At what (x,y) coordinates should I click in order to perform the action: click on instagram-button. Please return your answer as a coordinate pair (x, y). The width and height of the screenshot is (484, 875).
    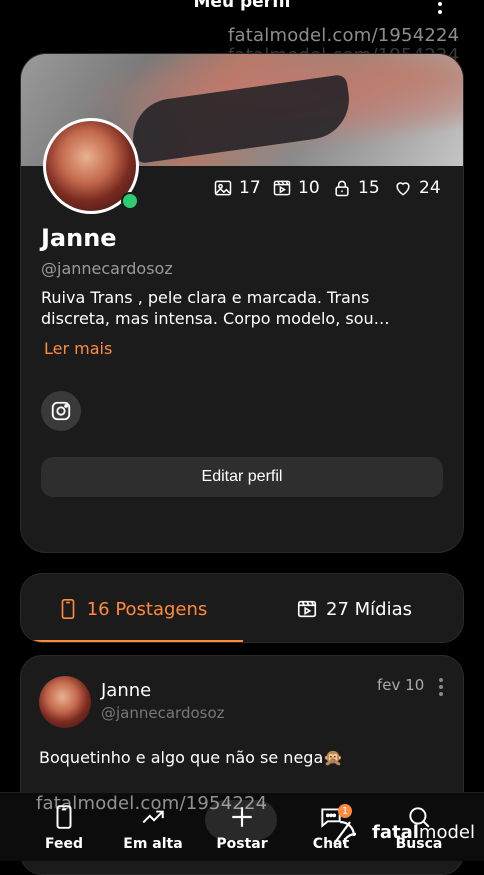
    Looking at the image, I should click on (61, 411).